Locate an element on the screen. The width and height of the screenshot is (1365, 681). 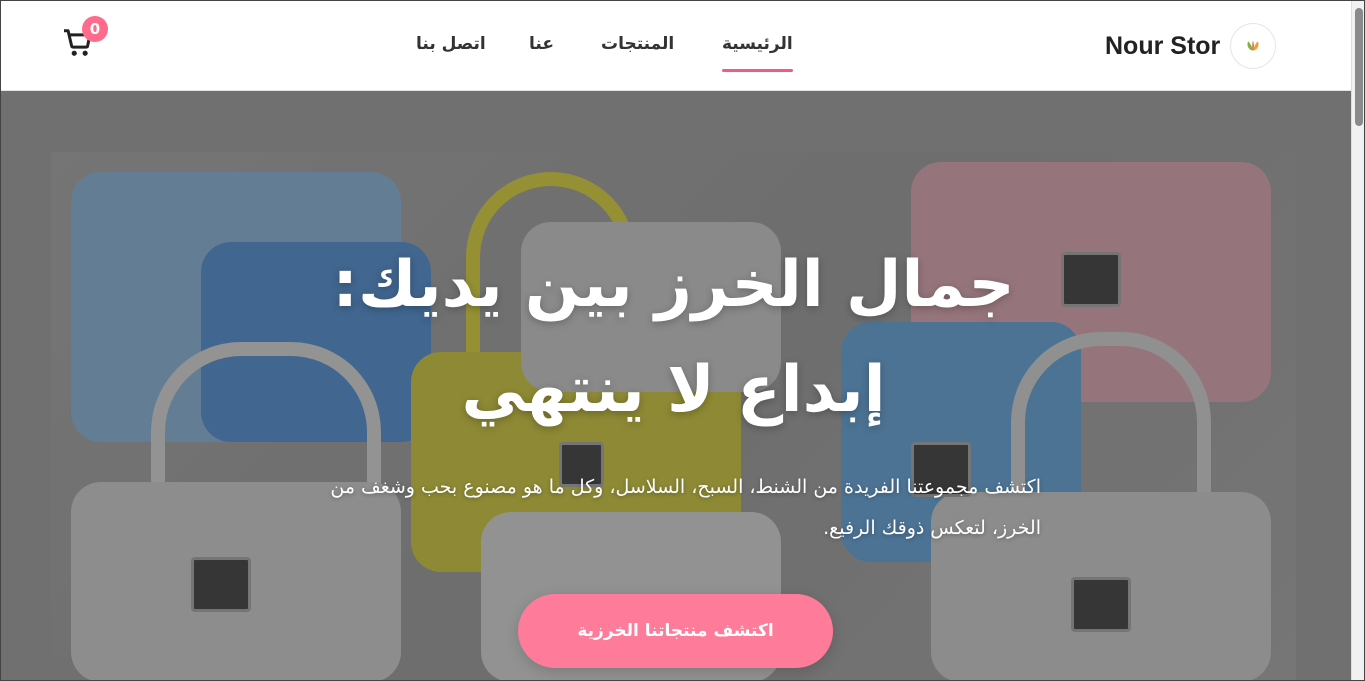
hero-title-line-2: إبداع لا ينتهي is located at coordinates (673, 390).